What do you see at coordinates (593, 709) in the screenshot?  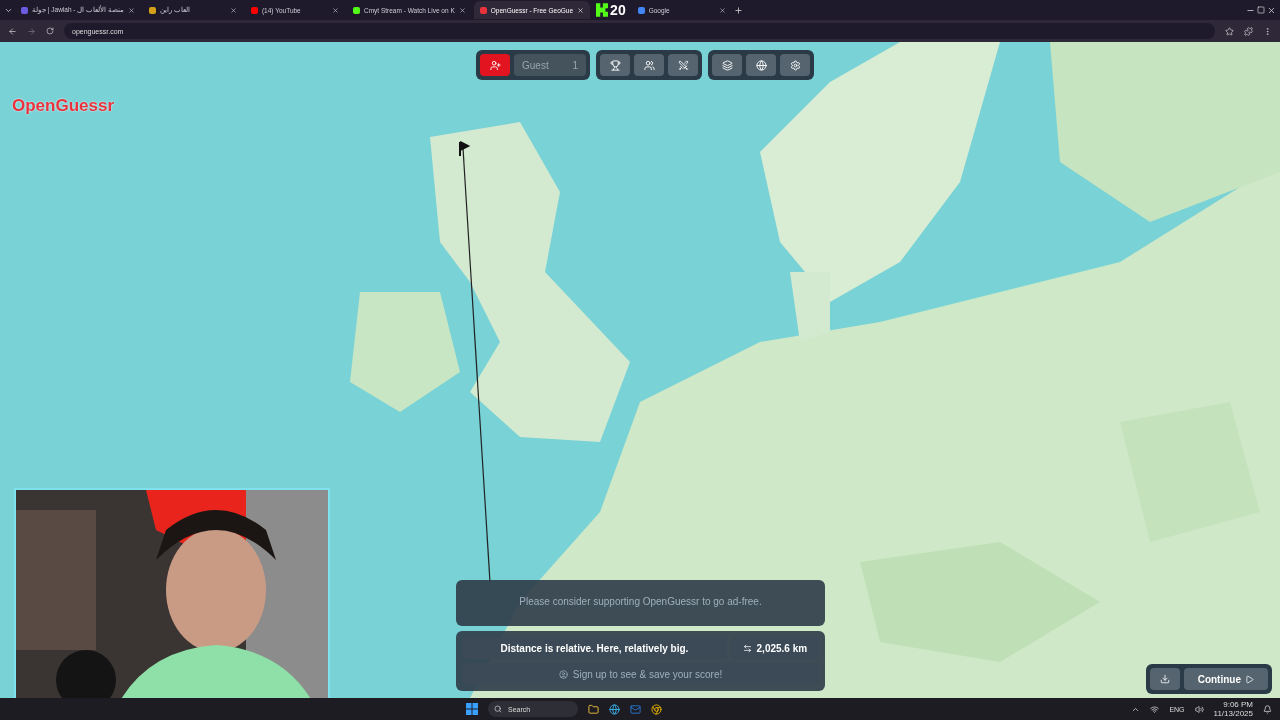 I see `folder-icon` at bounding box center [593, 709].